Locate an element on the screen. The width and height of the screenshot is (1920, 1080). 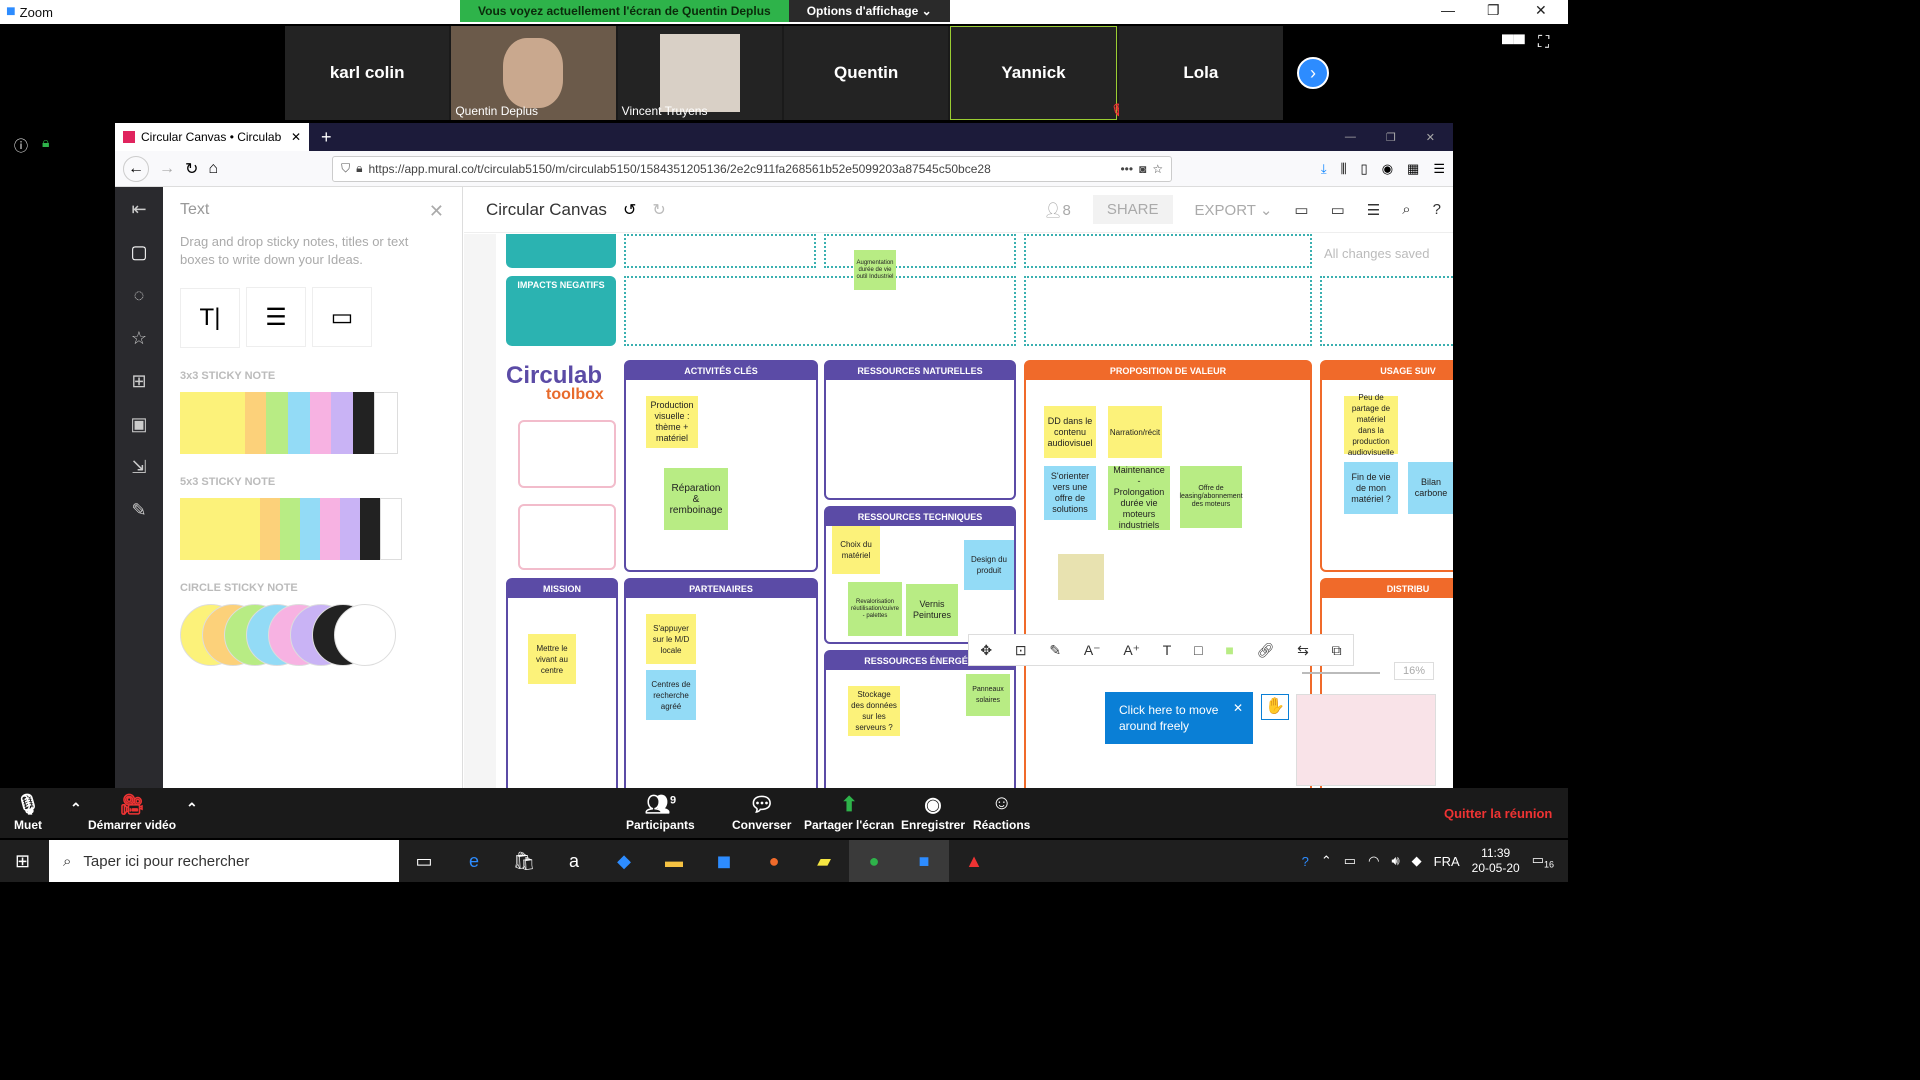
sticky-note: Choix du matériel is located at coordinates (856, 550).